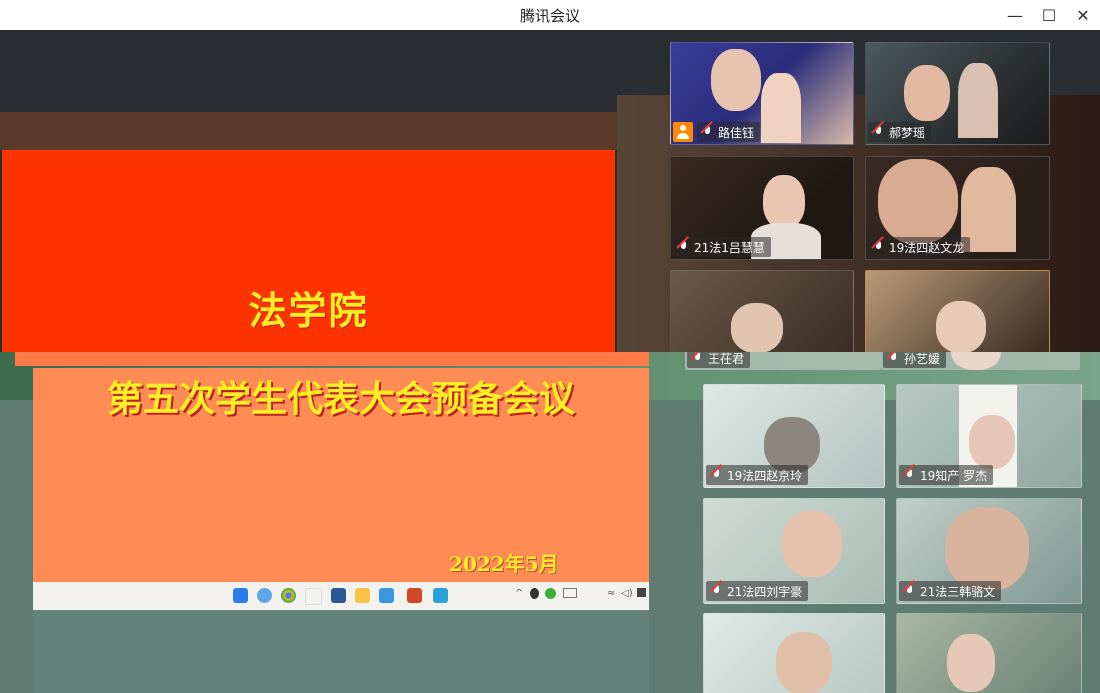 The width and height of the screenshot is (1100, 693). Describe the element at coordinates (386, 595) in the screenshot. I see `store-icon` at that location.